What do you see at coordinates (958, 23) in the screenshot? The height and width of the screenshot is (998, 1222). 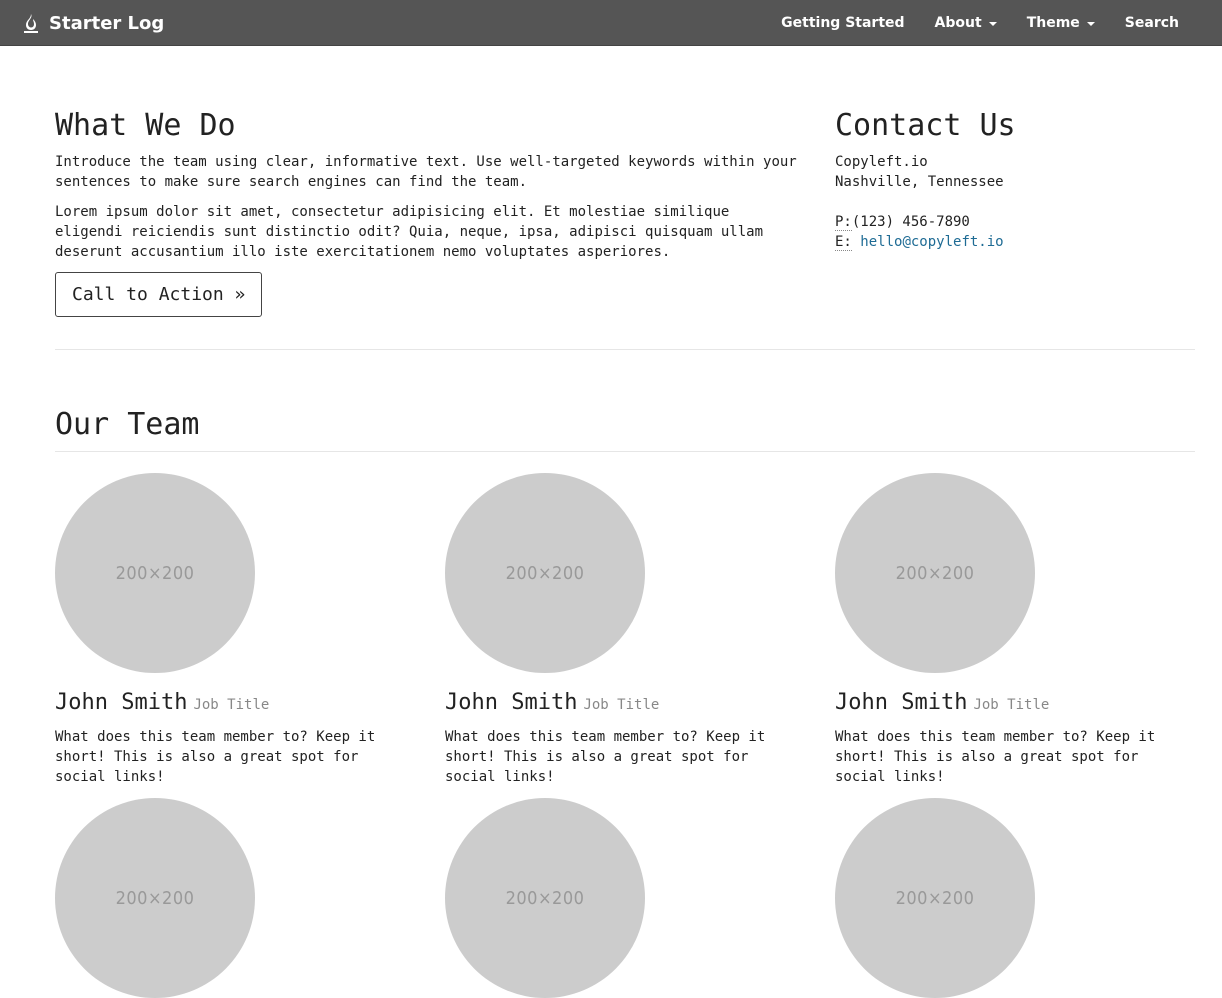 I see `nav-about-label: About` at bounding box center [958, 23].